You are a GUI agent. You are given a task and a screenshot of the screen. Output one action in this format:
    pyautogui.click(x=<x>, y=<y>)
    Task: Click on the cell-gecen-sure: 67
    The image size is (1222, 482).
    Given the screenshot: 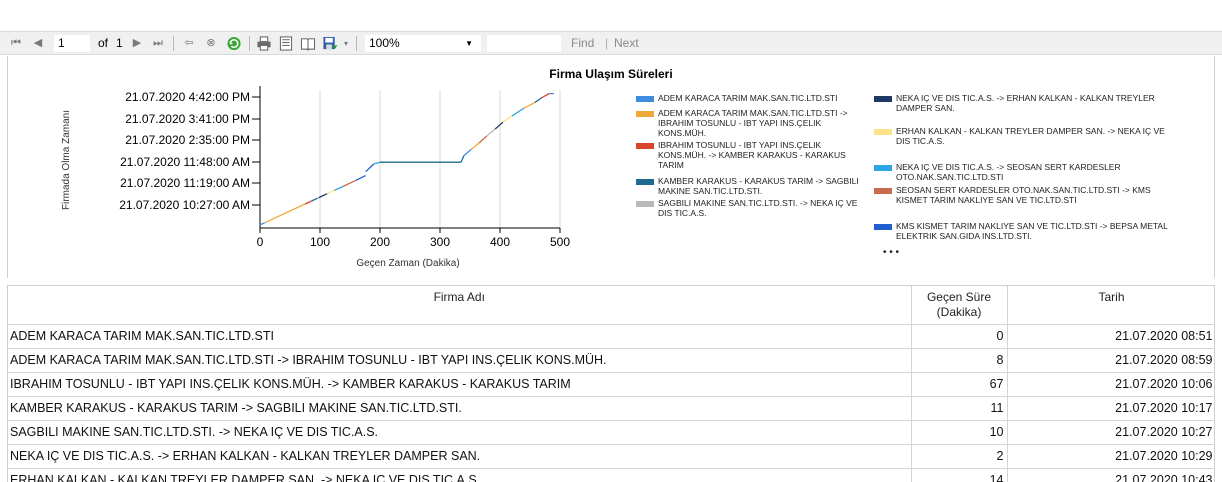 What is the action you would take?
    pyautogui.click(x=959, y=384)
    